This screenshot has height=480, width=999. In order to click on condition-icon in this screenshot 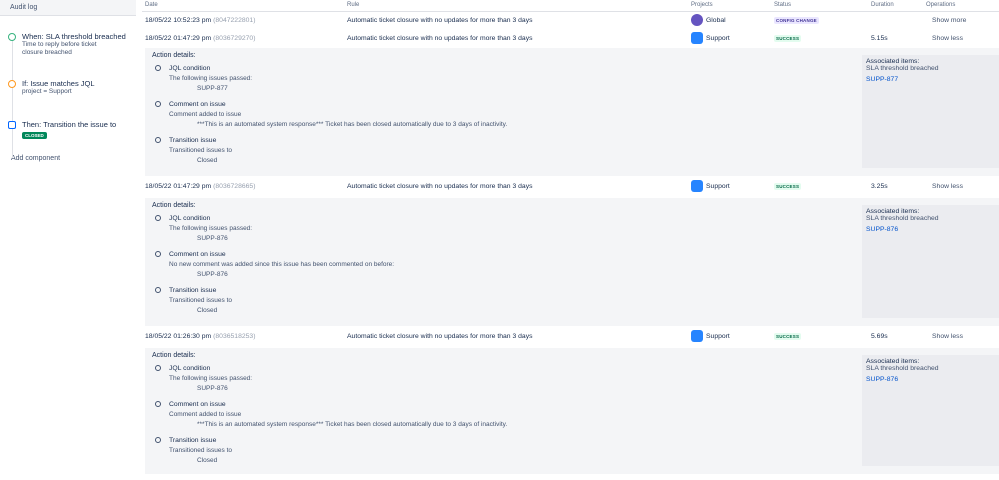, I will do `click(12, 84)`.